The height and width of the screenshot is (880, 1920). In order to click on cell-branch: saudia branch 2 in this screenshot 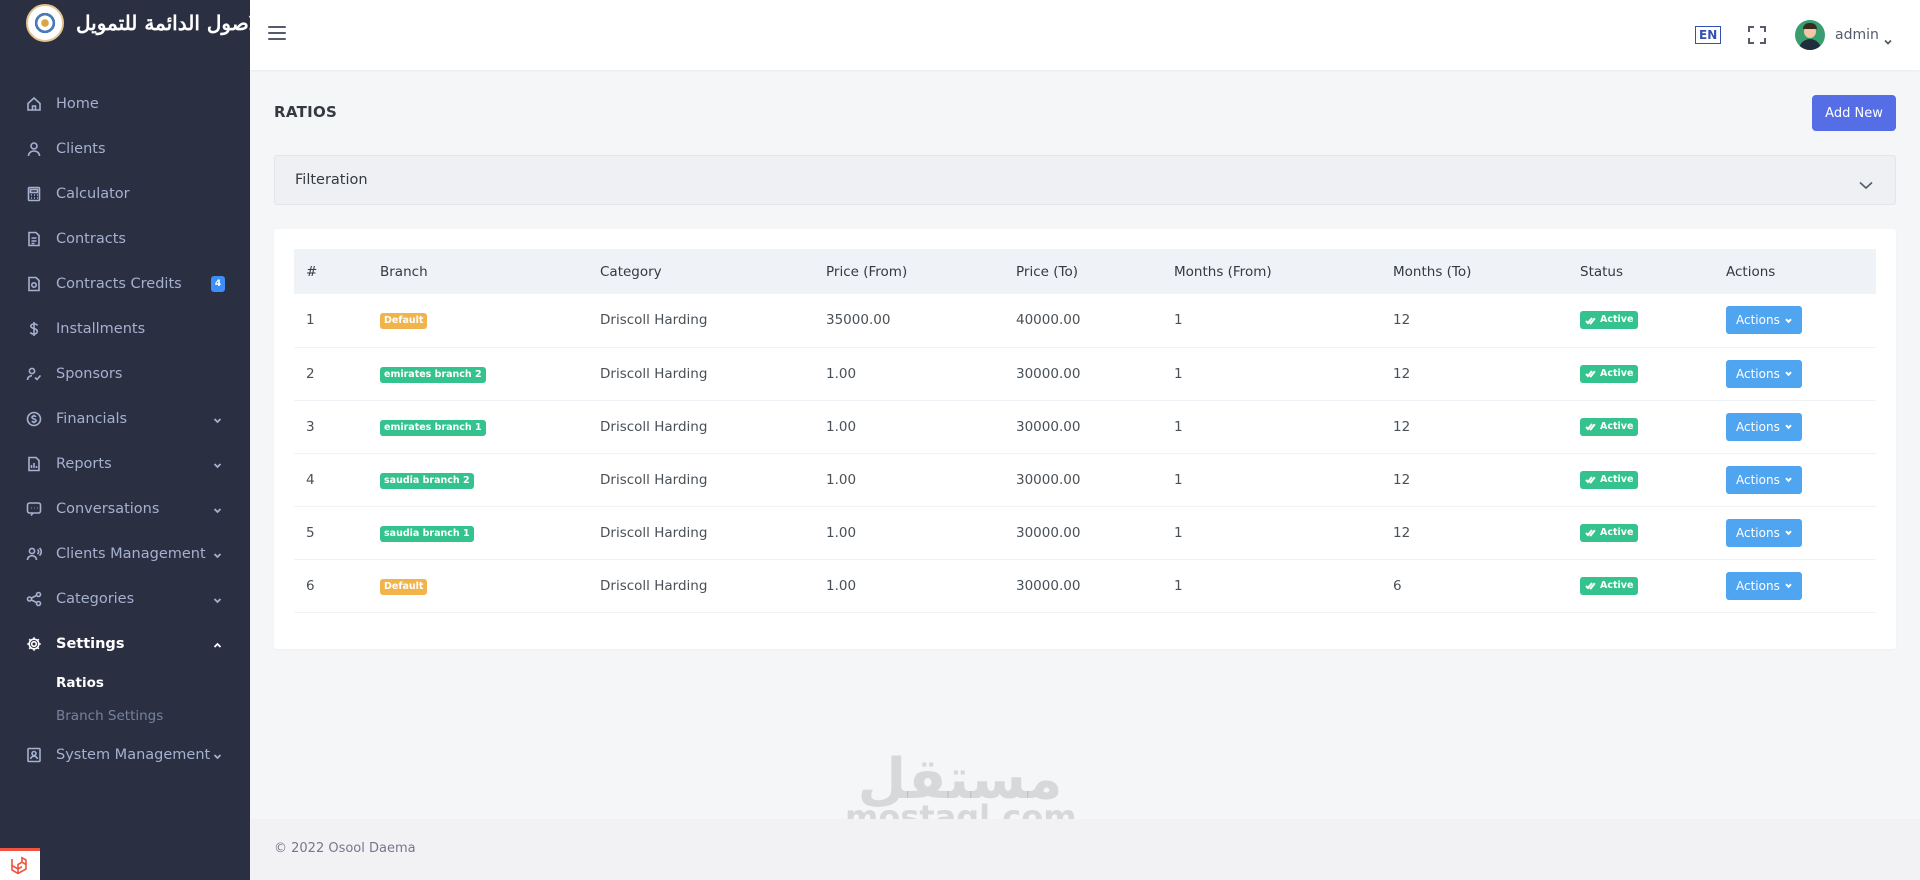, I will do `click(478, 479)`.